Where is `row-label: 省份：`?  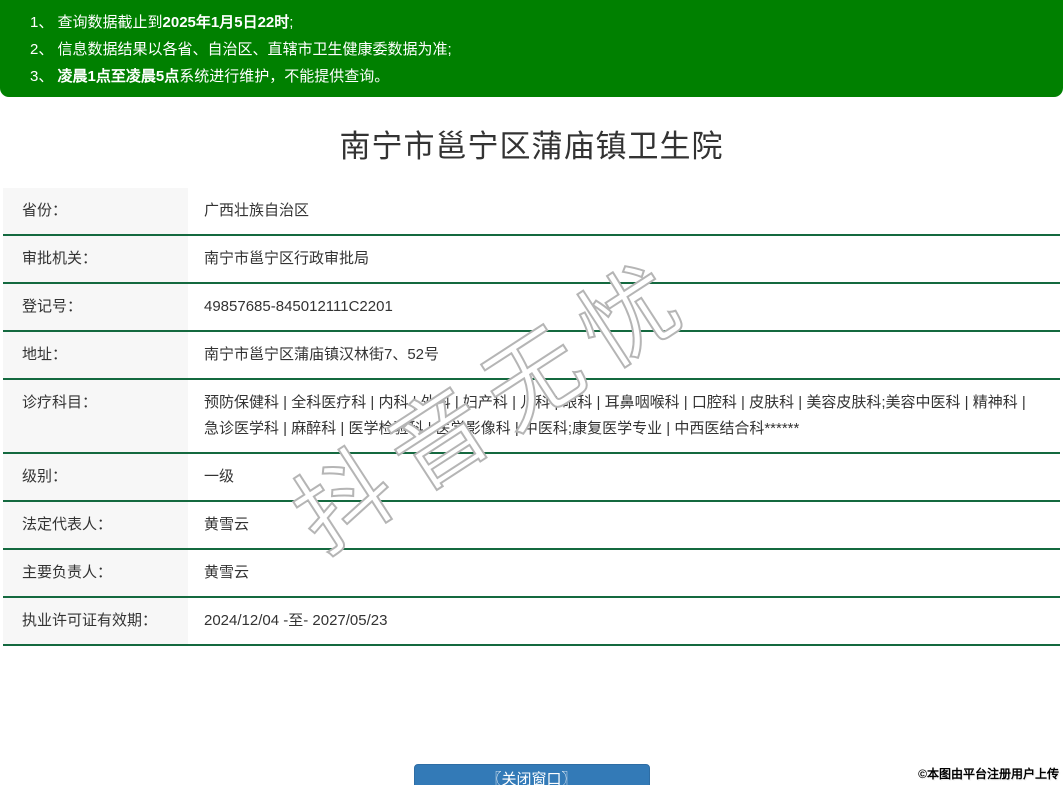 row-label: 省份： is located at coordinates (95, 211).